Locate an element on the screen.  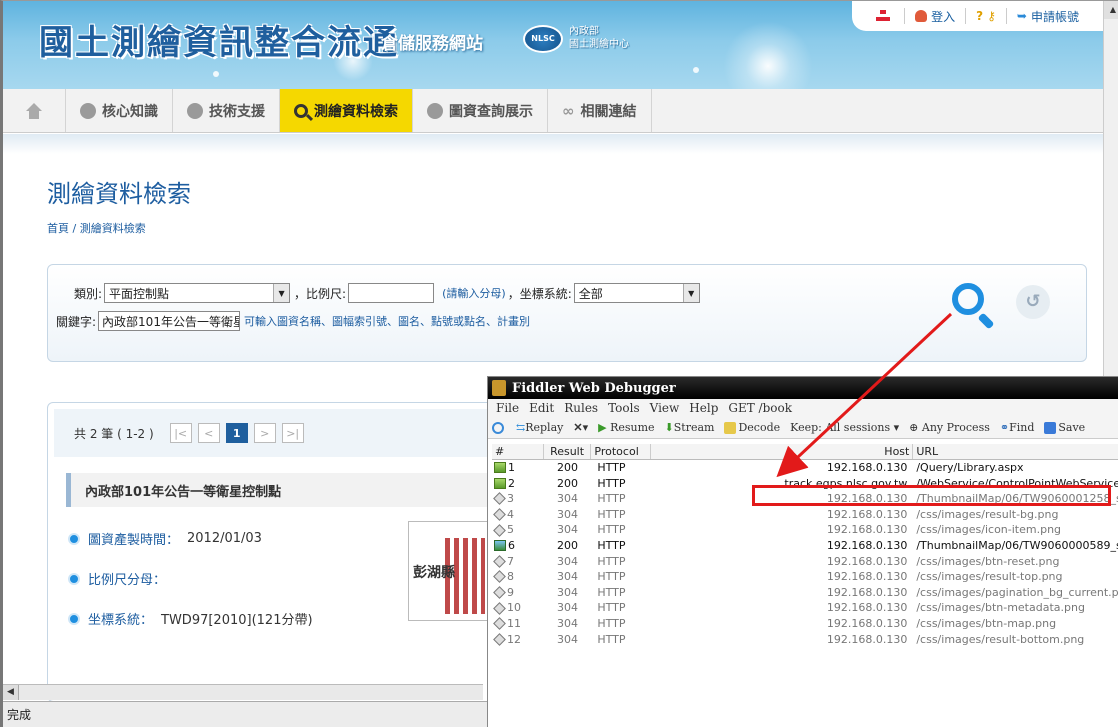
session-row: 1 200 HTTP 192.168.0.130/Query/Library.aspx is located at coordinates (805, 468).